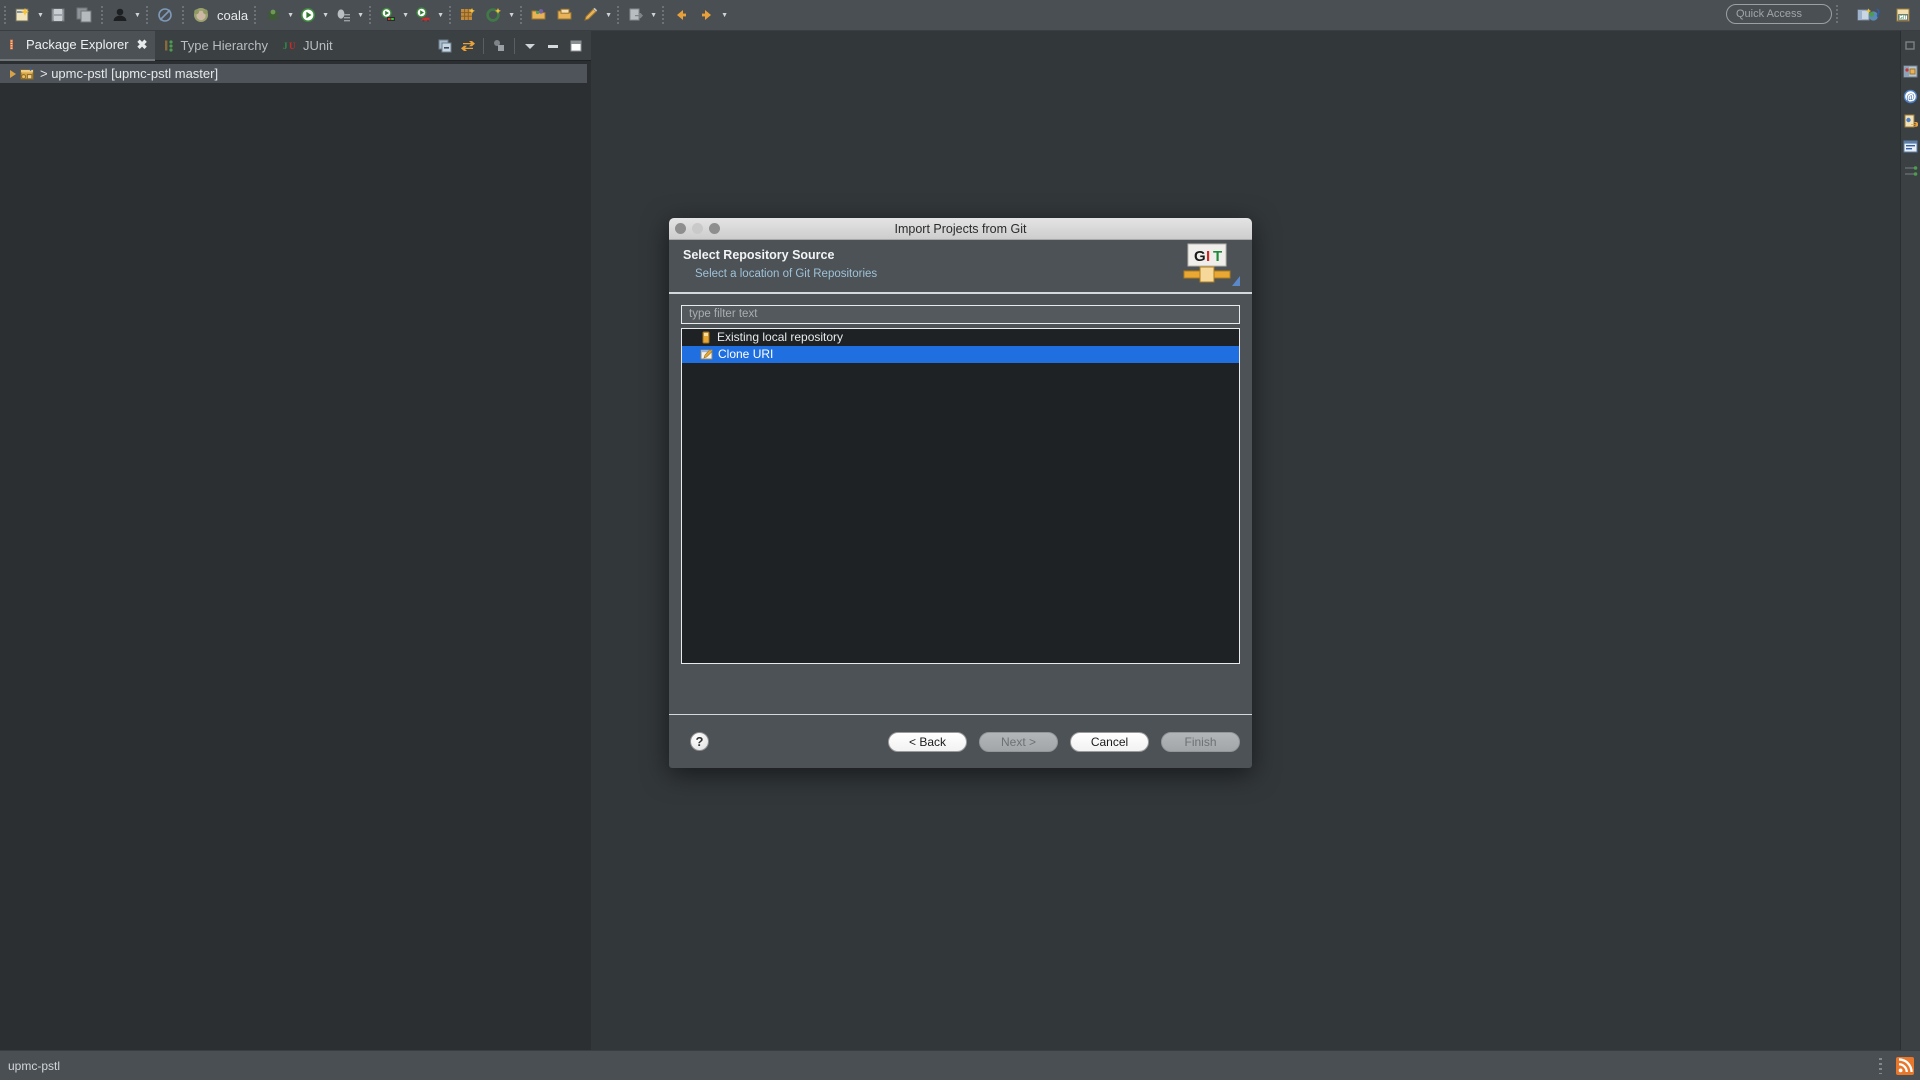 This screenshot has width=1920, height=1080. Describe the element at coordinates (290, 15) in the screenshot. I see `debug-dropdown-arrow: ▼` at that location.